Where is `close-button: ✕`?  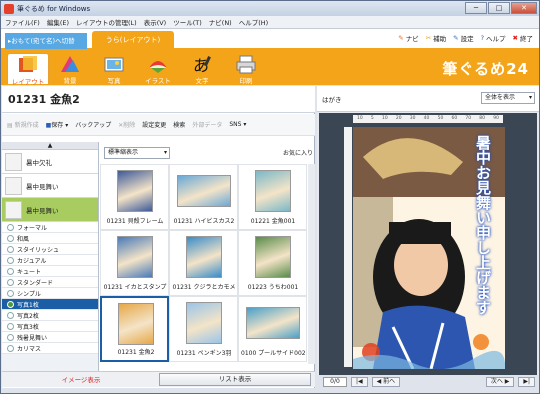 close-button: ✕ is located at coordinates (524, 8).